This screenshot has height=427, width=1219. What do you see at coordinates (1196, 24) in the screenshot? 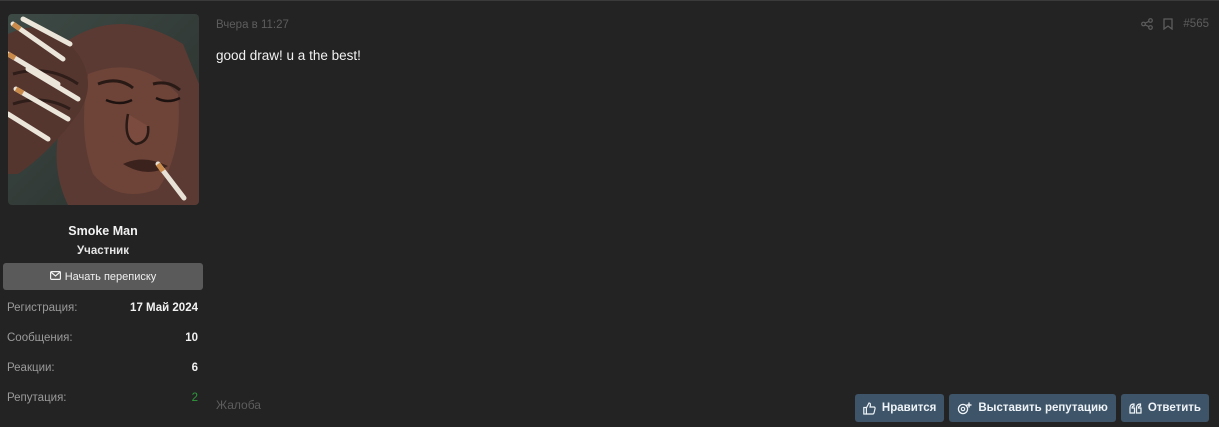
I see `post-number: #565` at bounding box center [1196, 24].